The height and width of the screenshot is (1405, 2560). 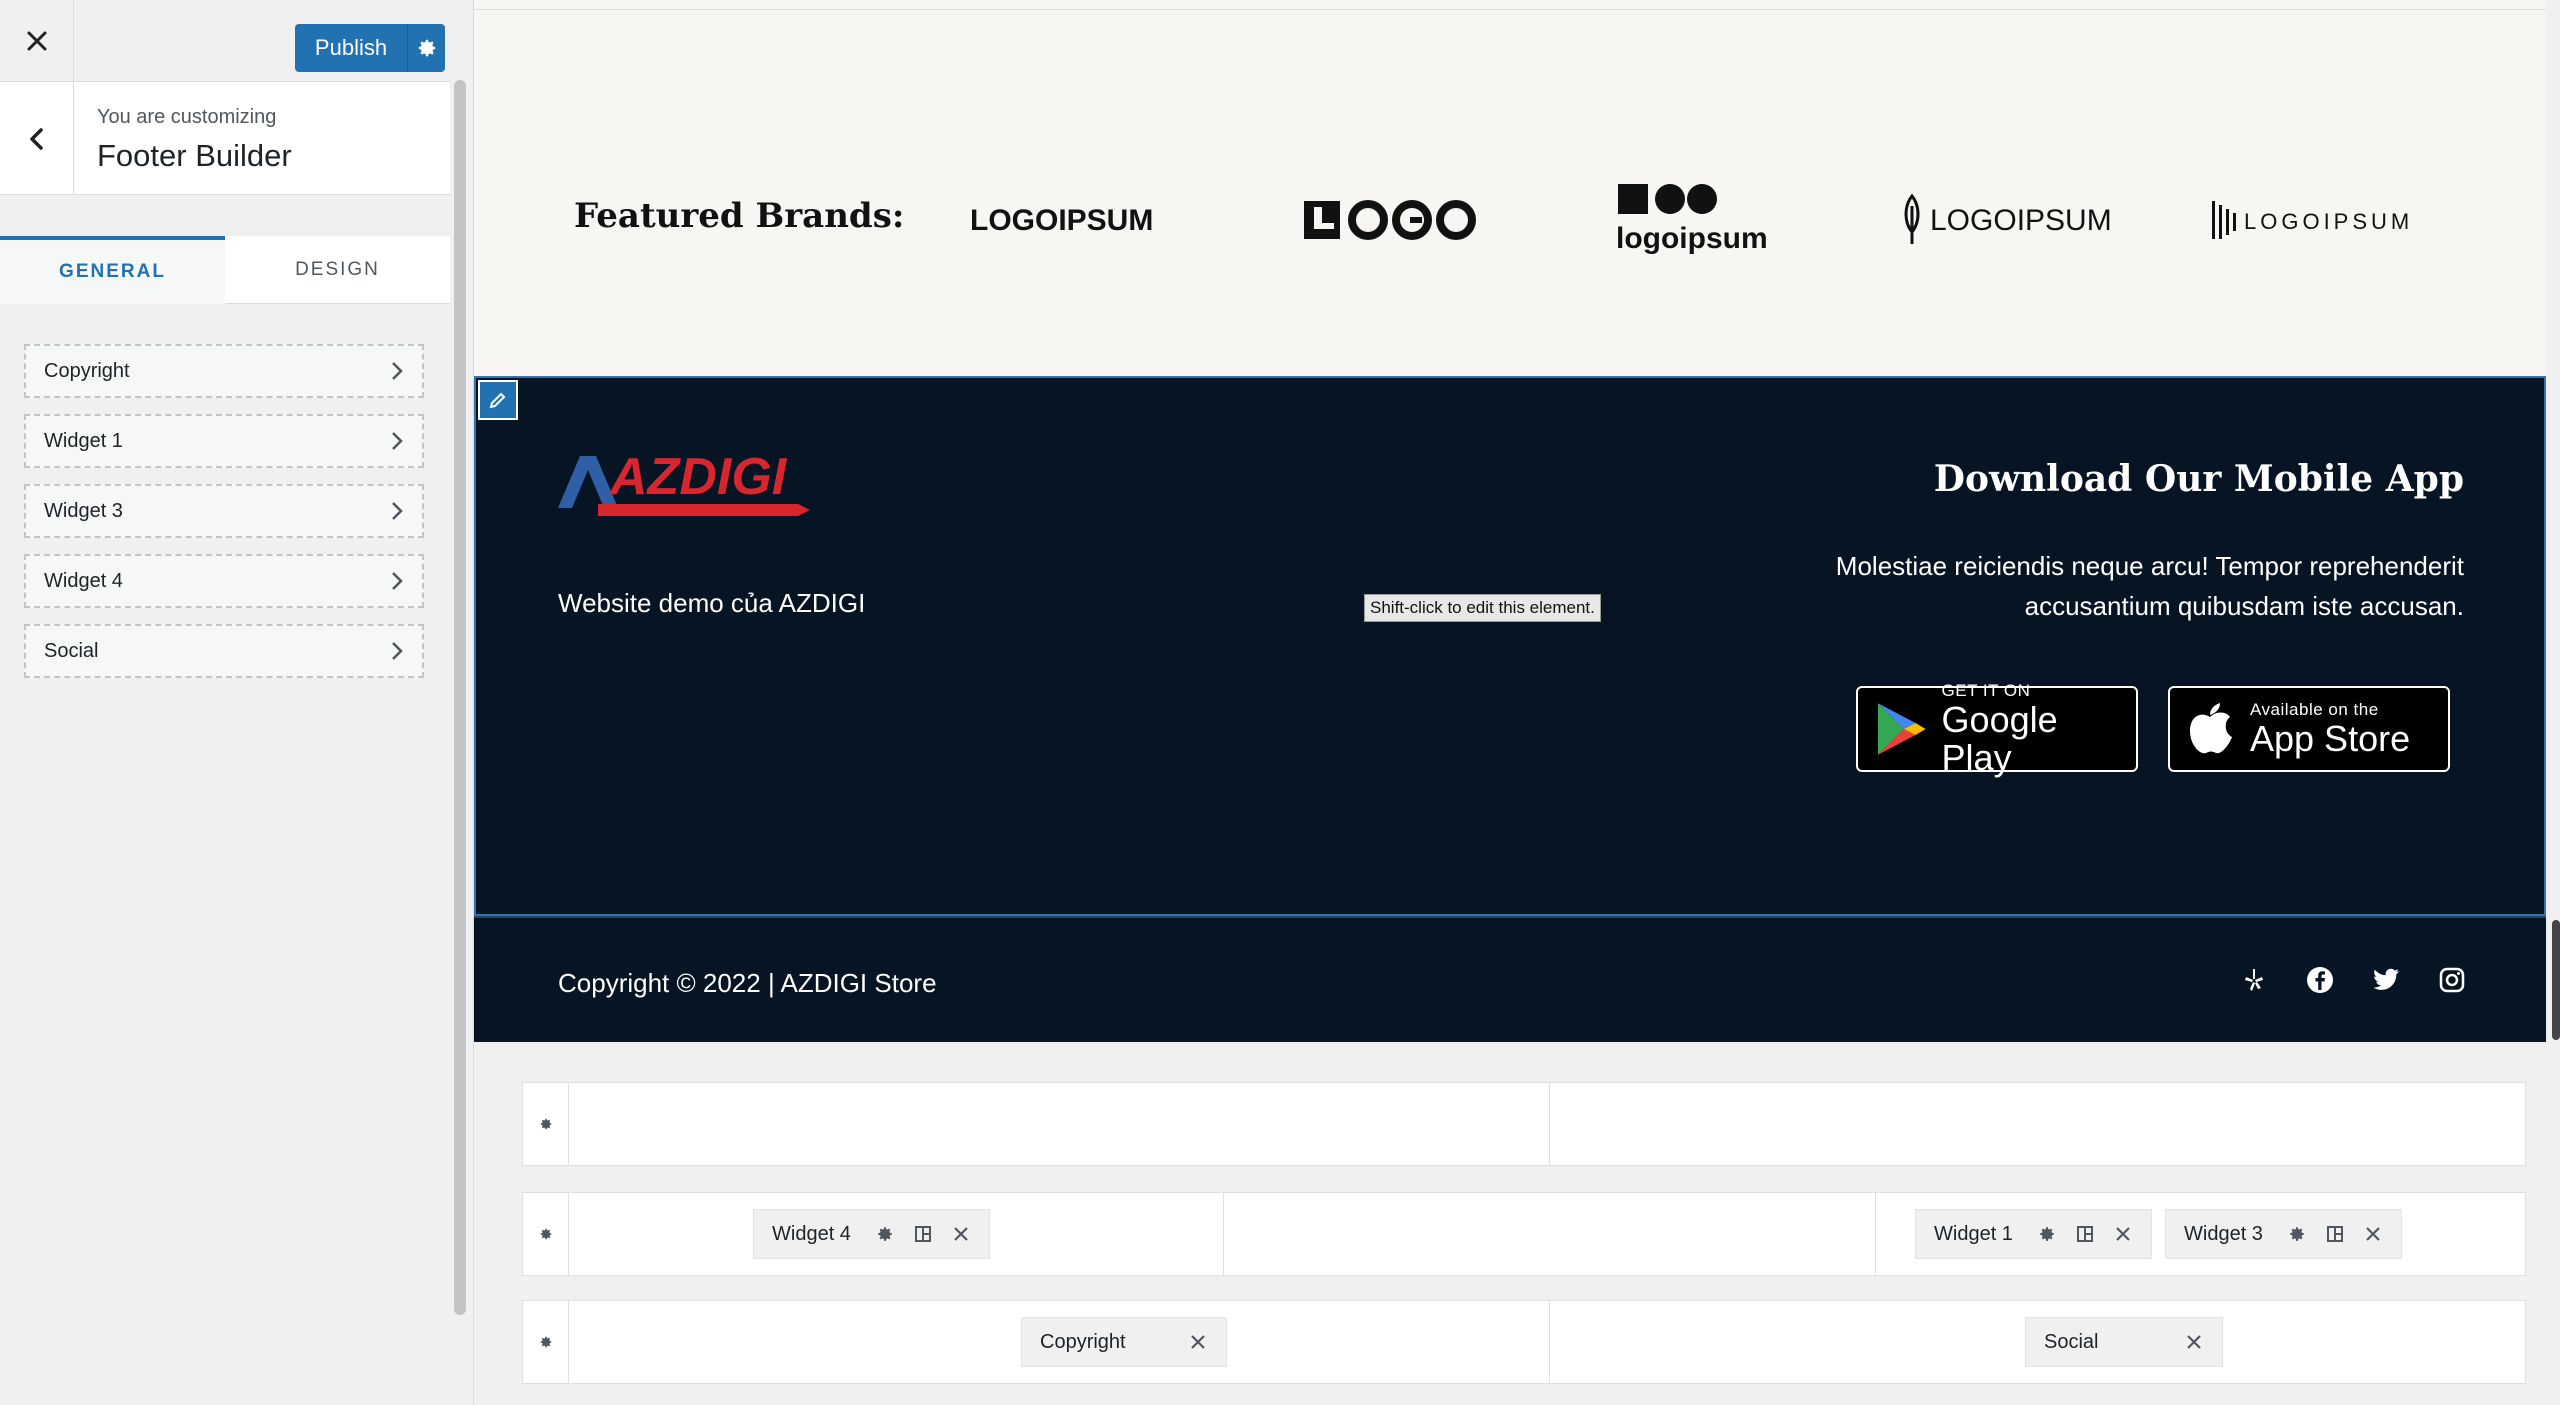 I want to click on sidebar-item-widget-1: Widget 1, so click(x=224, y=441).